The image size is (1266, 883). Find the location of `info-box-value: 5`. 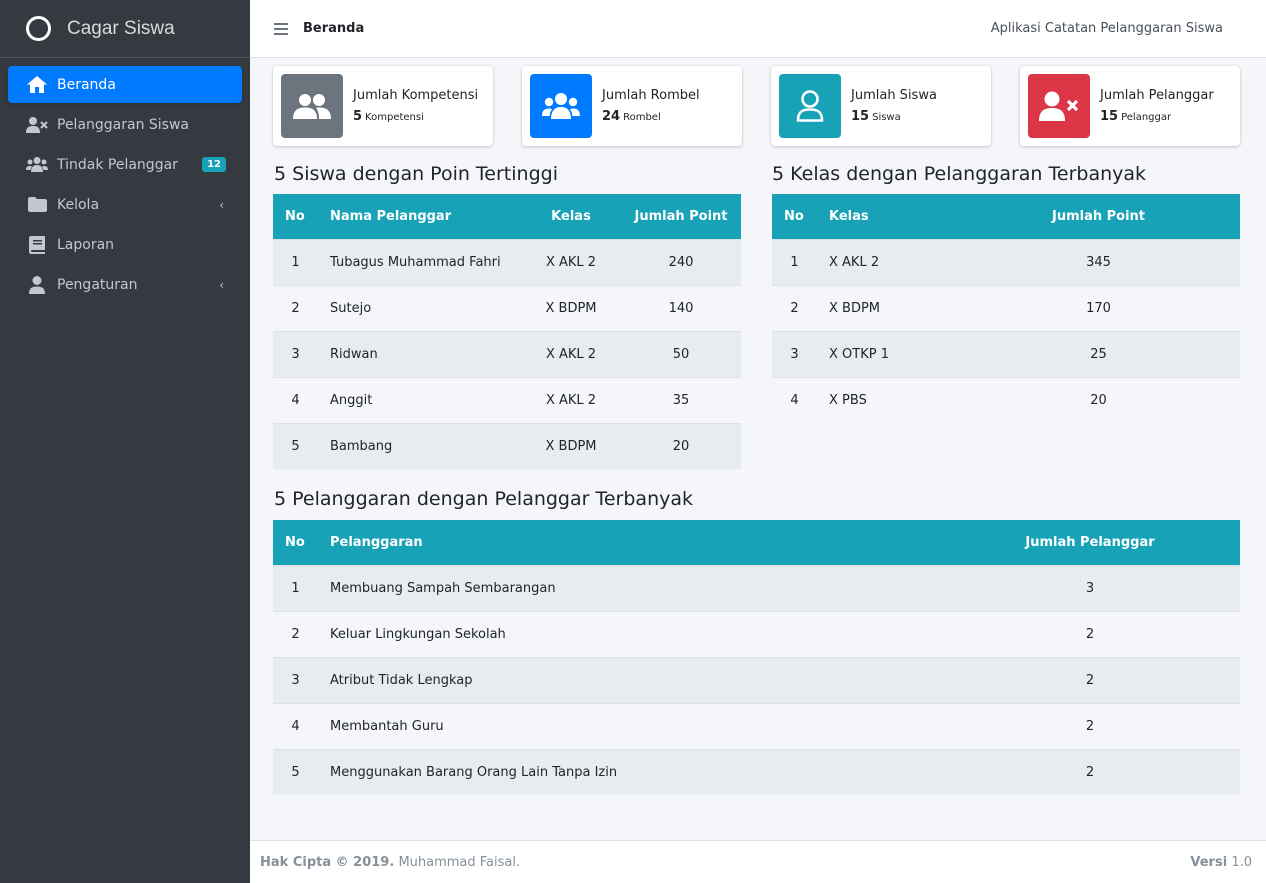

info-box-value: 5 is located at coordinates (358, 116).